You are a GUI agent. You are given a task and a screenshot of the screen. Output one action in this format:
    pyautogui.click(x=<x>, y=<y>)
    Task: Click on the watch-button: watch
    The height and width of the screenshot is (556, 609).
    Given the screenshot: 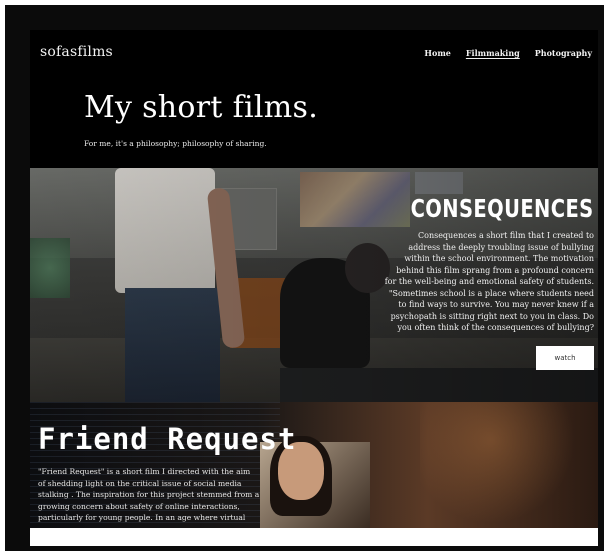 What is the action you would take?
    pyautogui.click(x=565, y=358)
    